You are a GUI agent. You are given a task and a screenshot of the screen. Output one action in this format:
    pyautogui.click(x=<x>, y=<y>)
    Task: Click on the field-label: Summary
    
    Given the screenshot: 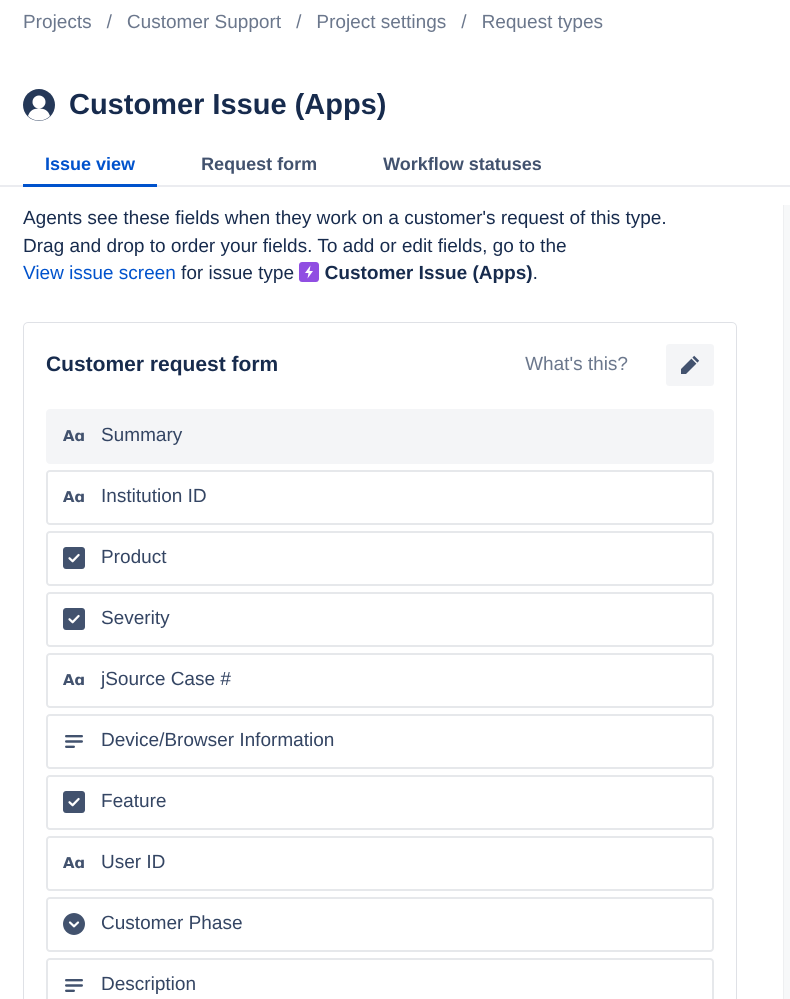 What is the action you would take?
    pyautogui.click(x=141, y=436)
    